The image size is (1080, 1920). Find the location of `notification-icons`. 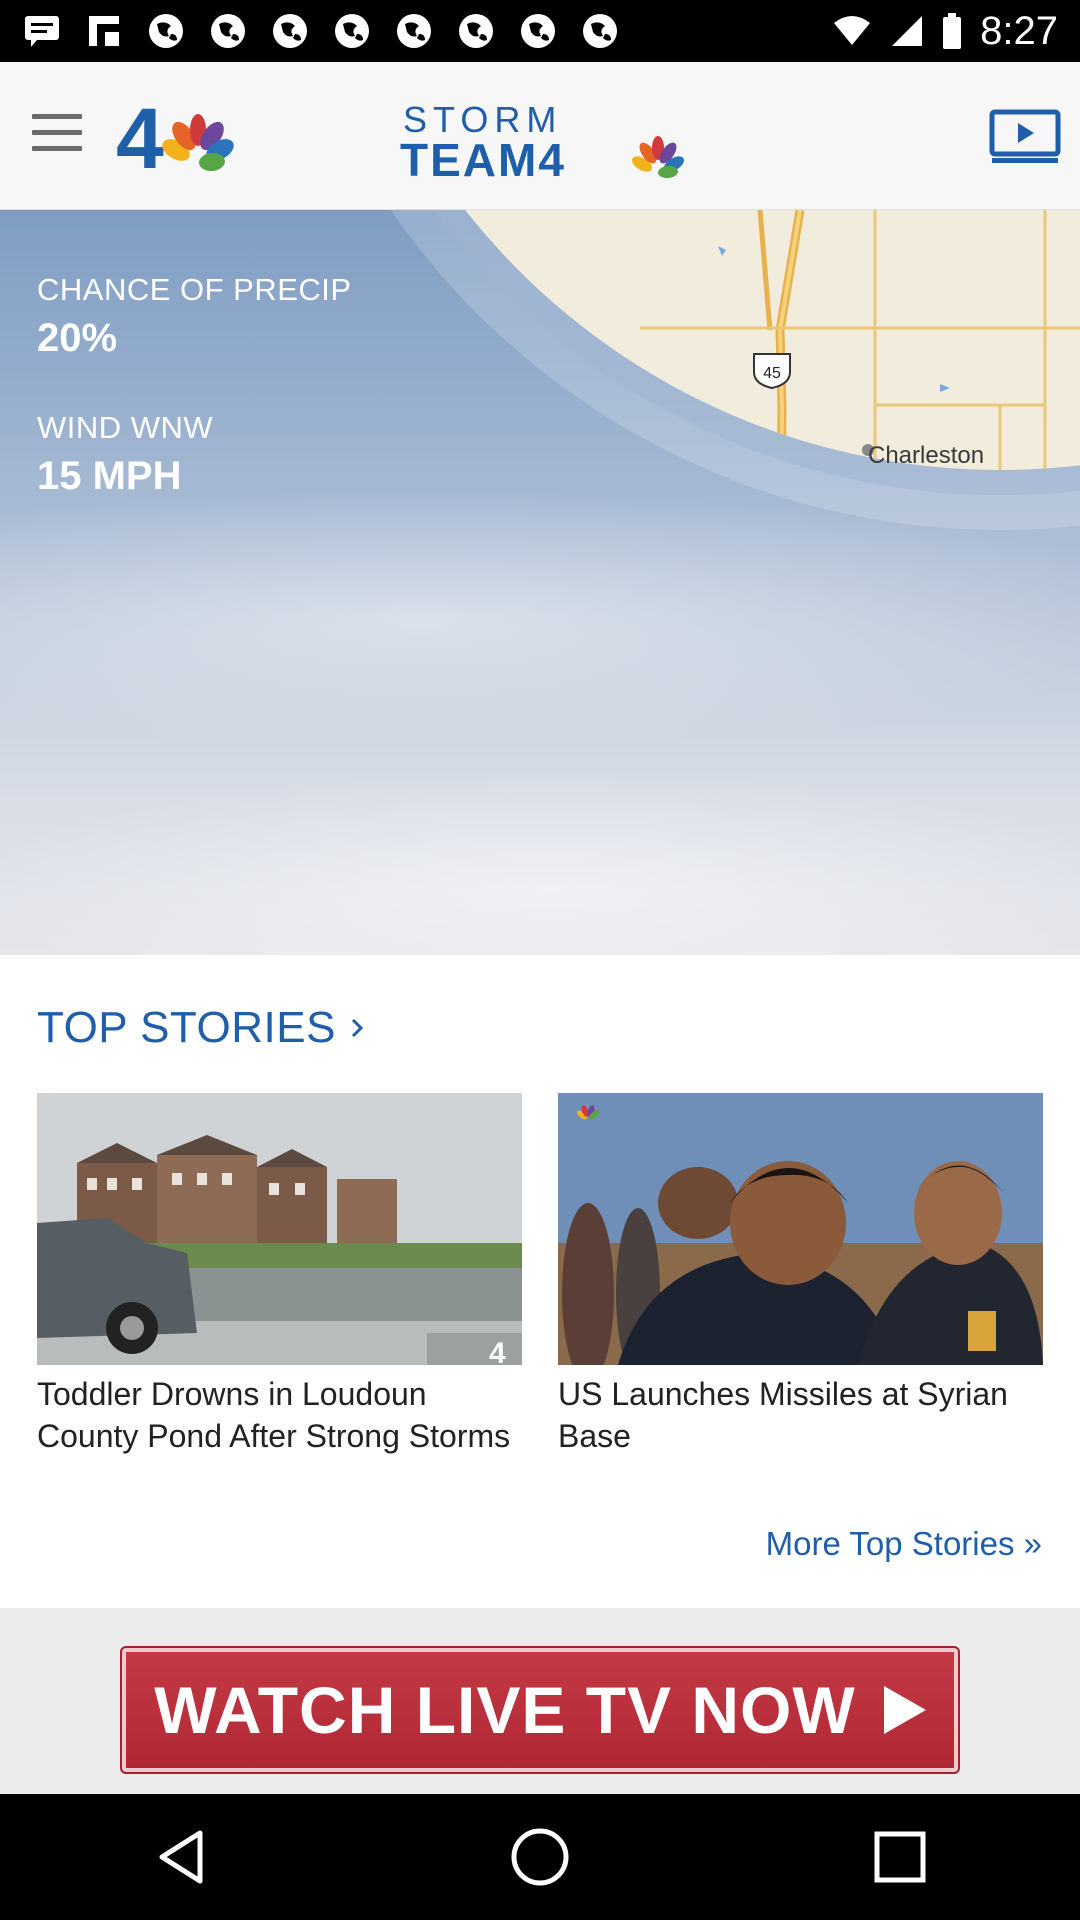

notification-icons is located at coordinates (321, 31).